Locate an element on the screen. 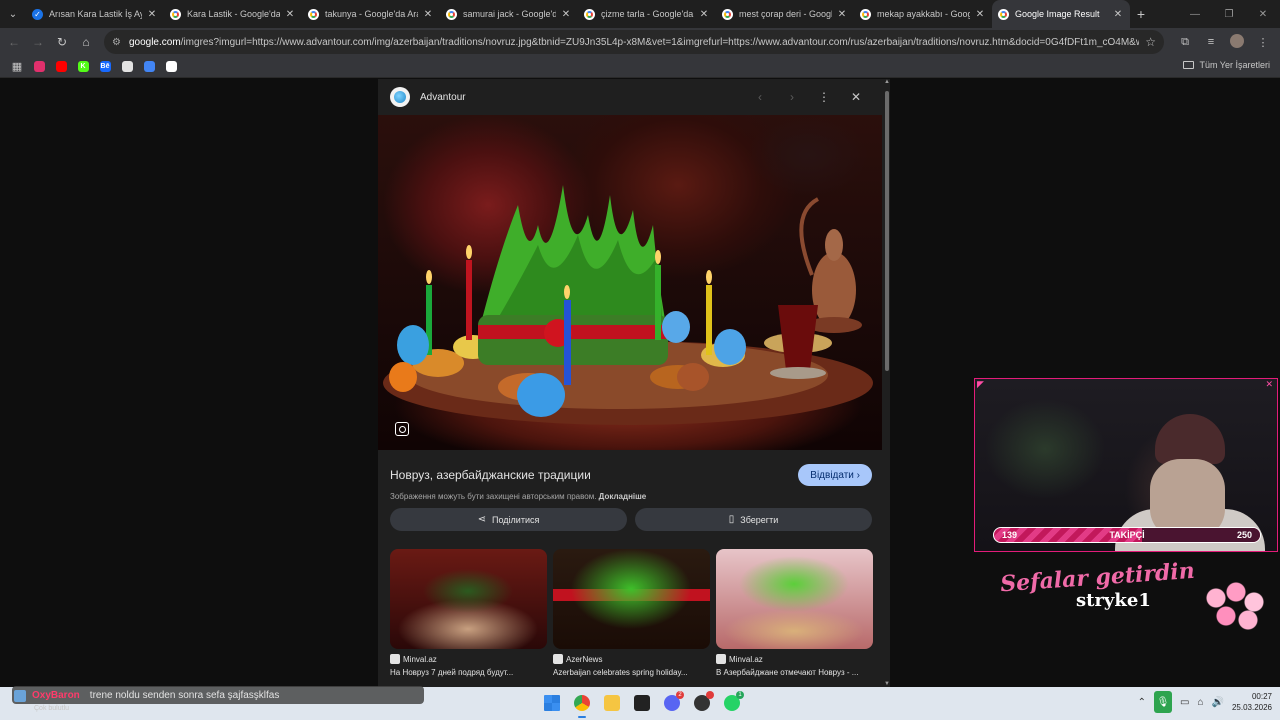 This screenshot has width=1280, height=720. profile-avatar is located at coordinates (1237, 42).